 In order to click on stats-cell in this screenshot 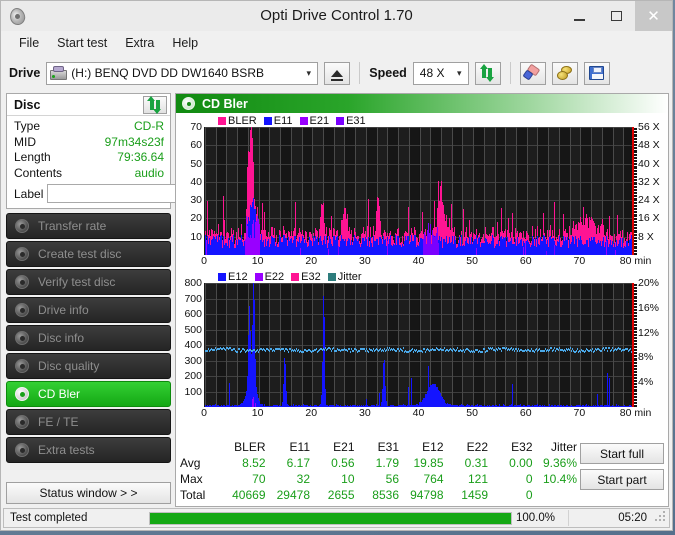, I will do `click(558, 495)`.